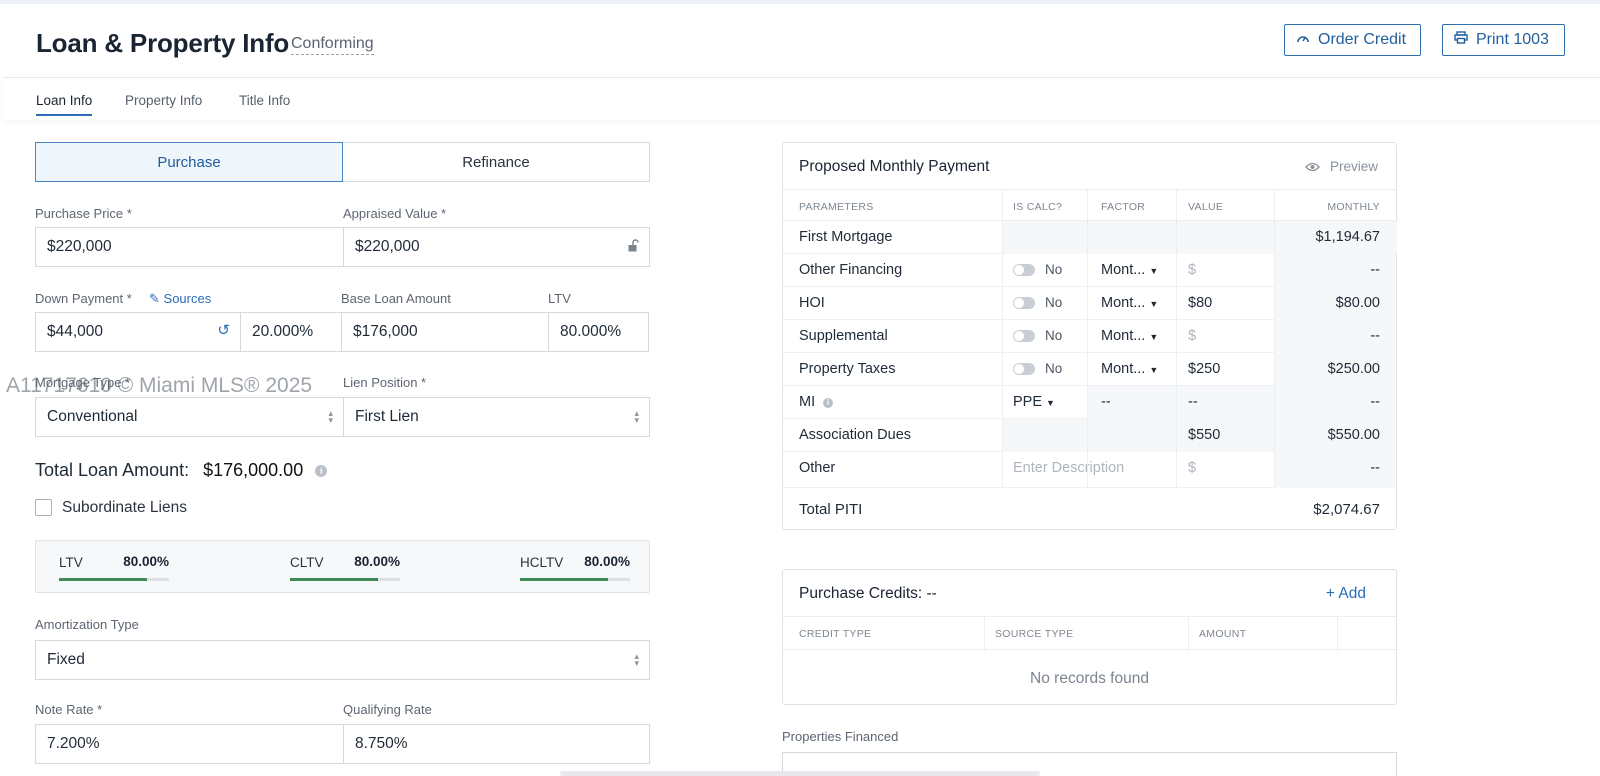 Image resolution: width=1600 pixels, height=776 pixels. Describe the element at coordinates (345, 579) in the screenshot. I see `ratio-bar` at that location.